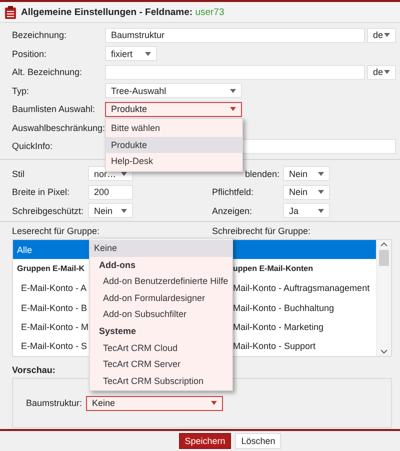  I want to click on field-label: QuickInfo:, so click(33, 146).